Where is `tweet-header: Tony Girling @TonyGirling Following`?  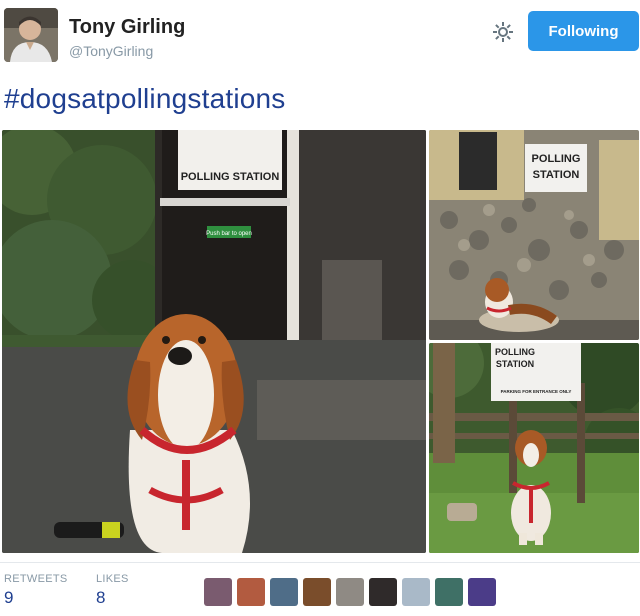 tweet-header: Tony Girling @TonyGirling Following is located at coordinates (320, 40).